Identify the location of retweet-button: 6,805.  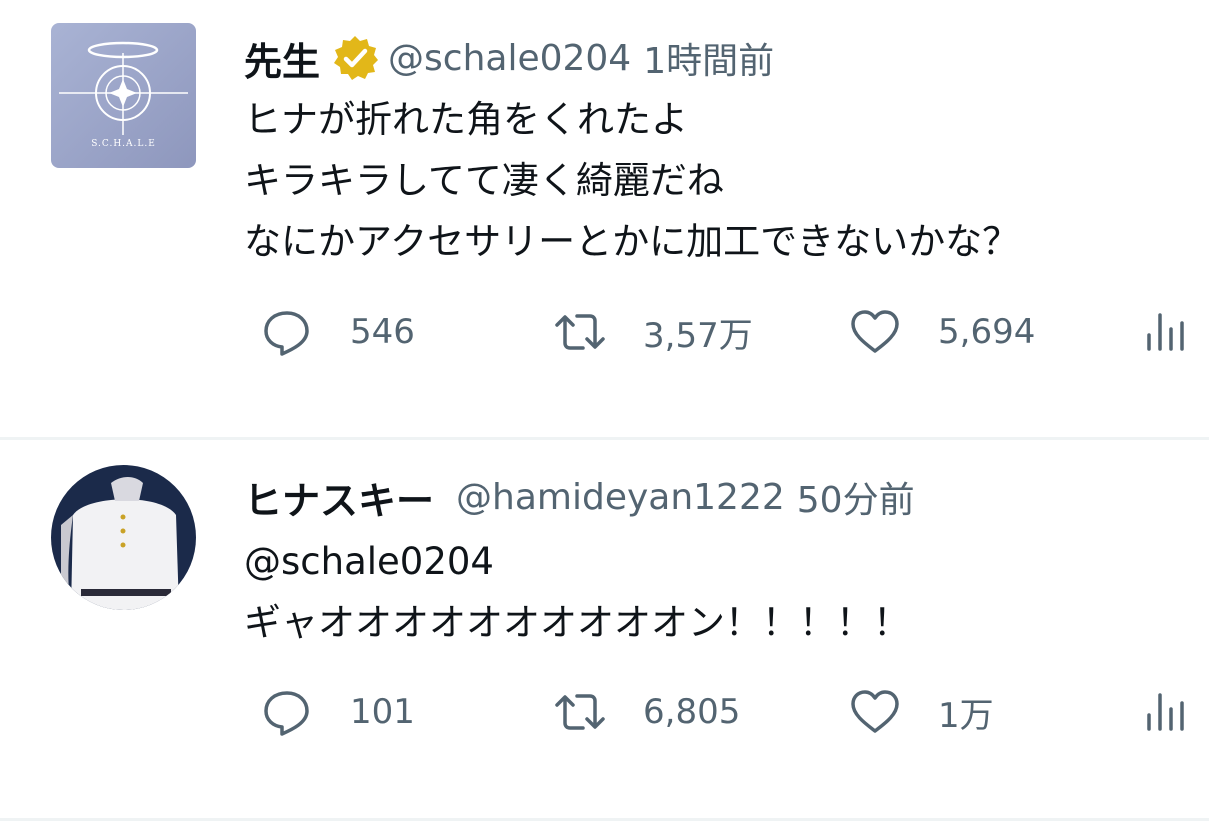
(646, 712).